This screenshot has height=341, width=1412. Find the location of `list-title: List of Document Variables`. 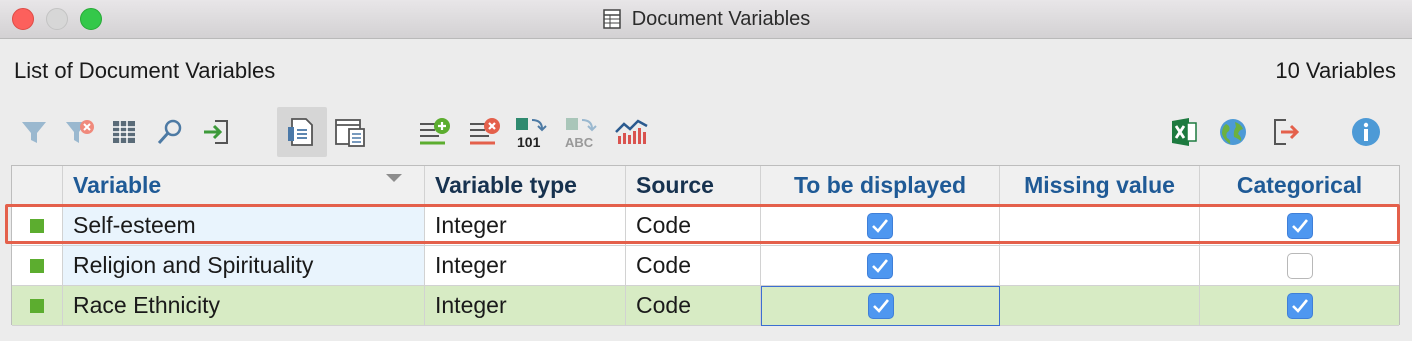

list-title: List of Document Variables is located at coordinates (145, 70).